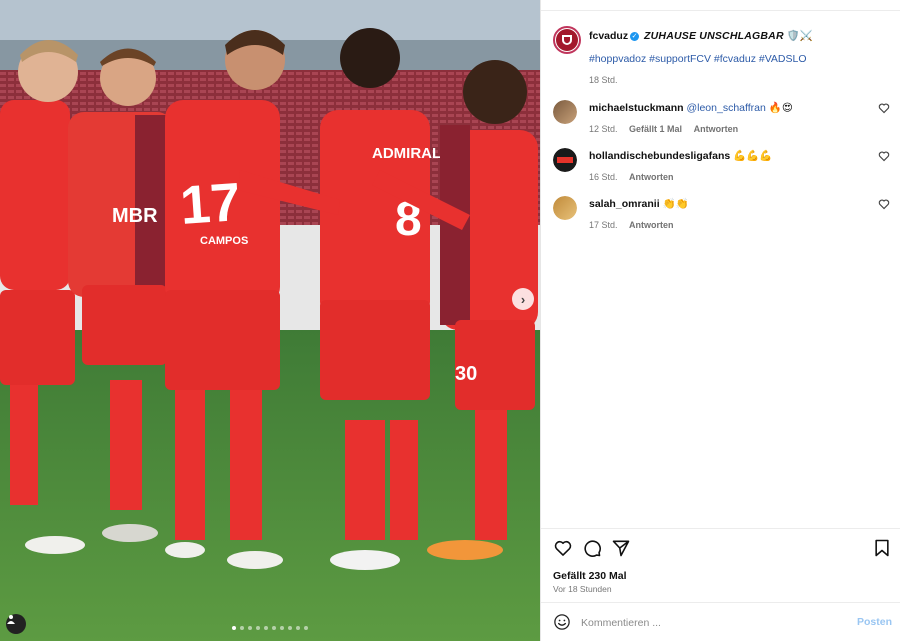  What do you see at coordinates (725, 108) in the screenshot?
I see `comment-mention: @leon_schaffran` at bounding box center [725, 108].